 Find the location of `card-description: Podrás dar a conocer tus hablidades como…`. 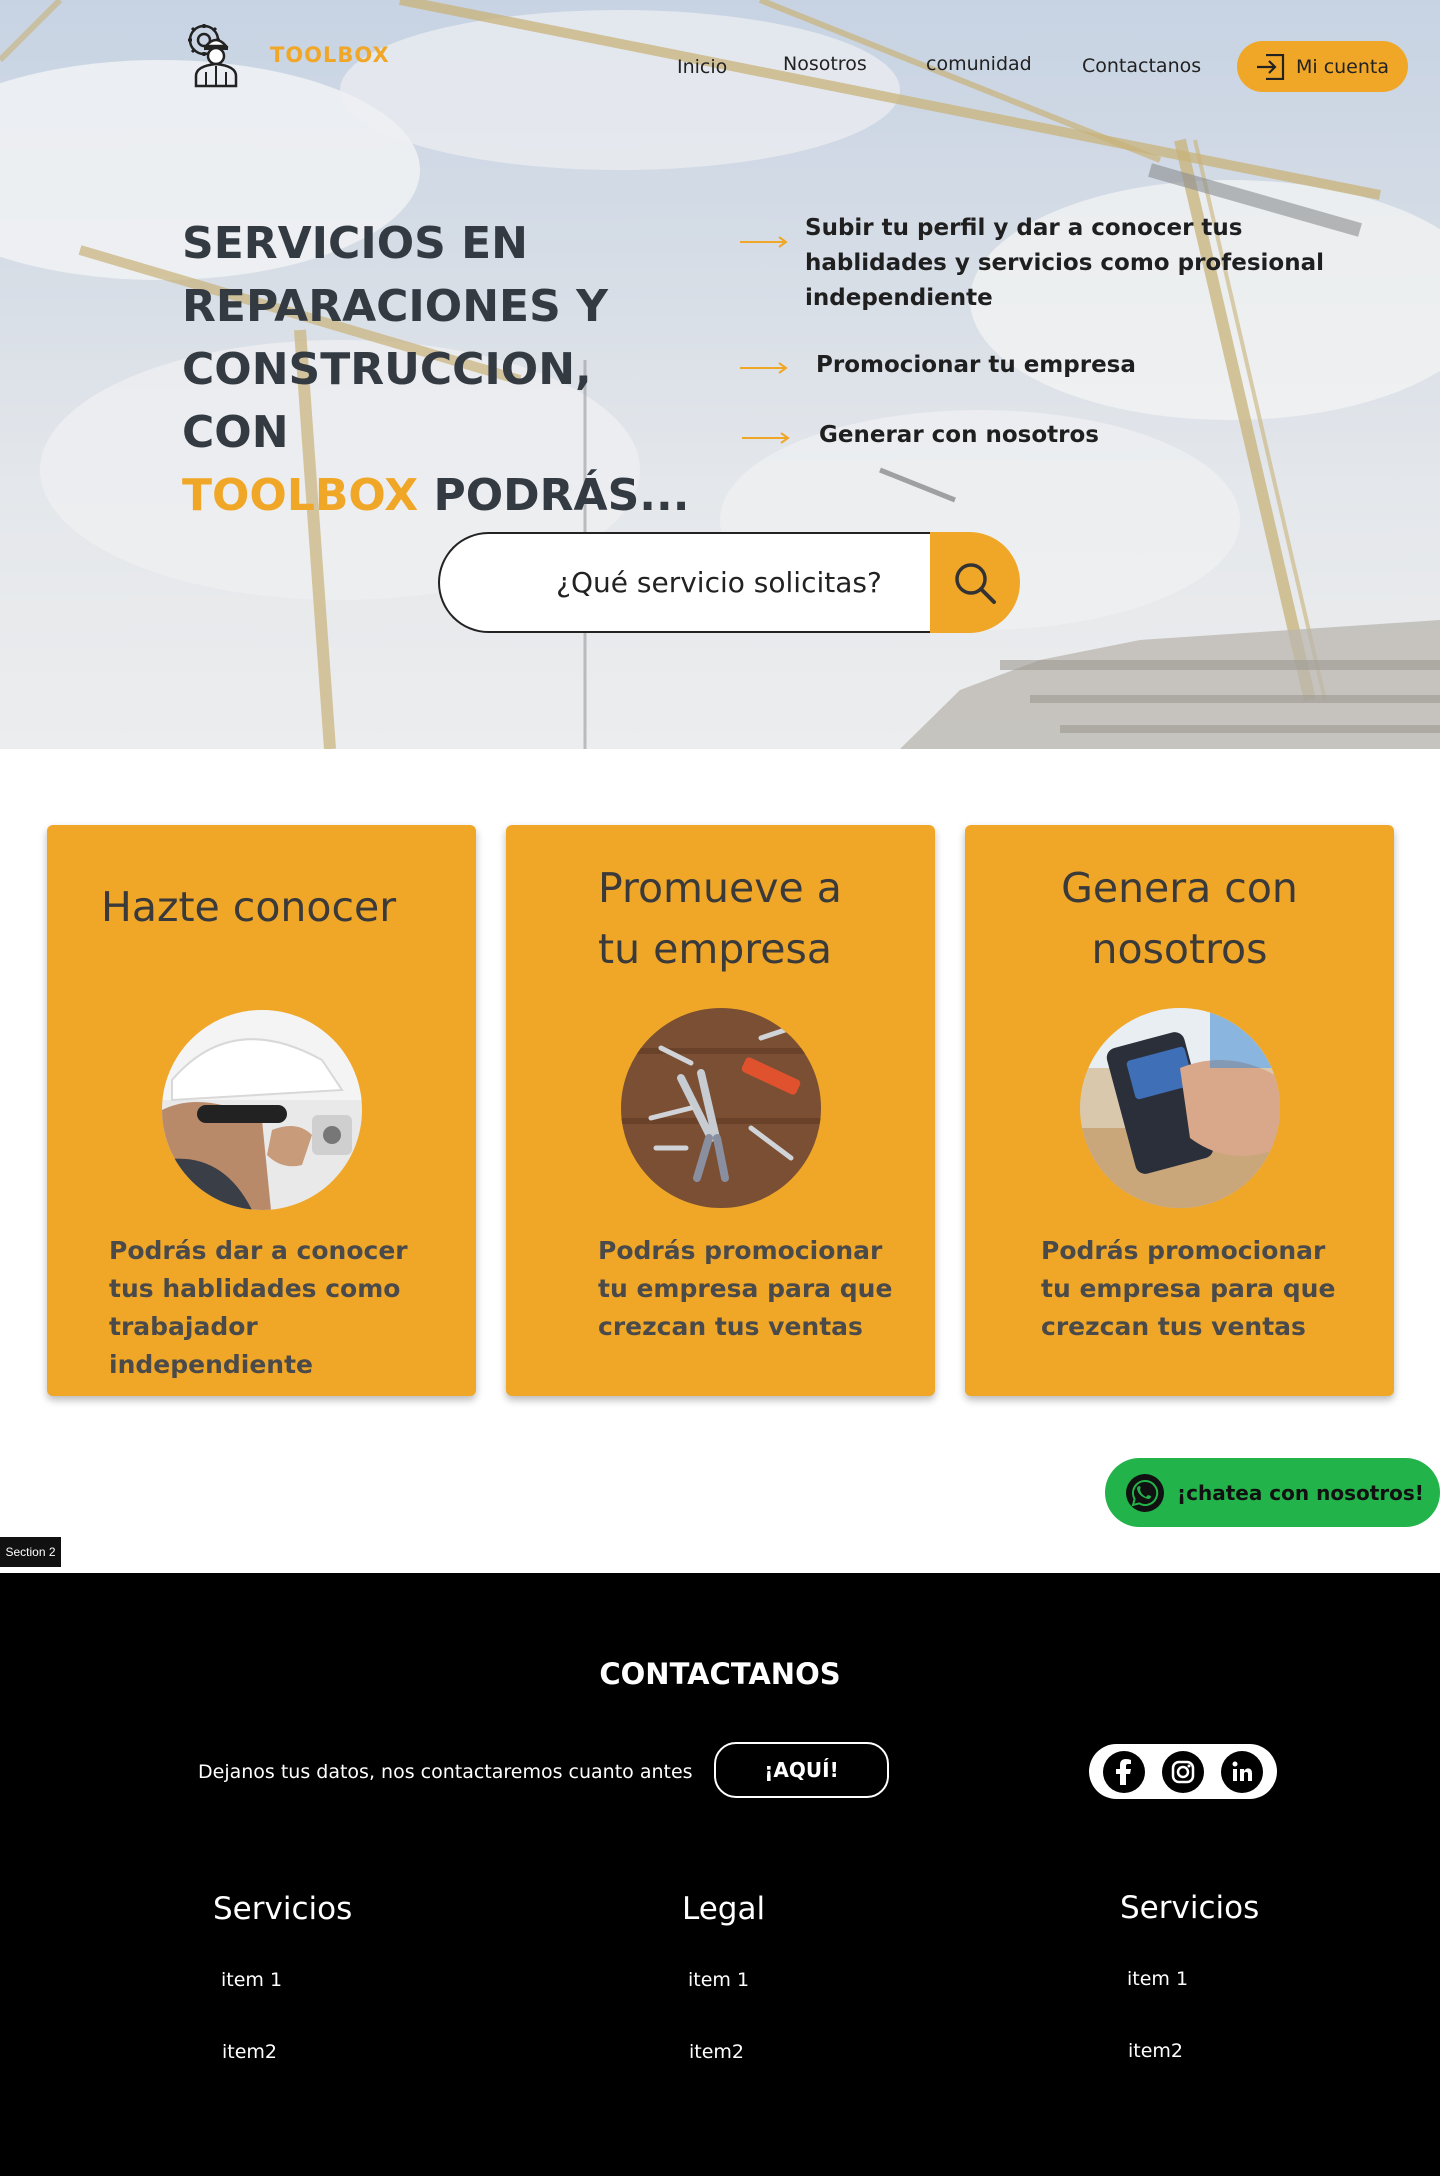

card-description: Podrás dar a conocer tus hablidades como… is located at coordinates (258, 1307).